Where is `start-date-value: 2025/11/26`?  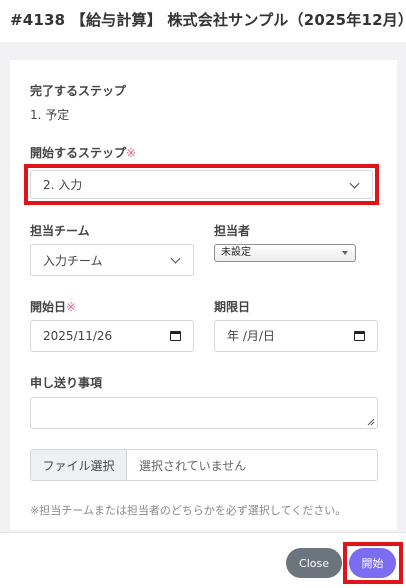 start-date-value: 2025/11/26 is located at coordinates (78, 336).